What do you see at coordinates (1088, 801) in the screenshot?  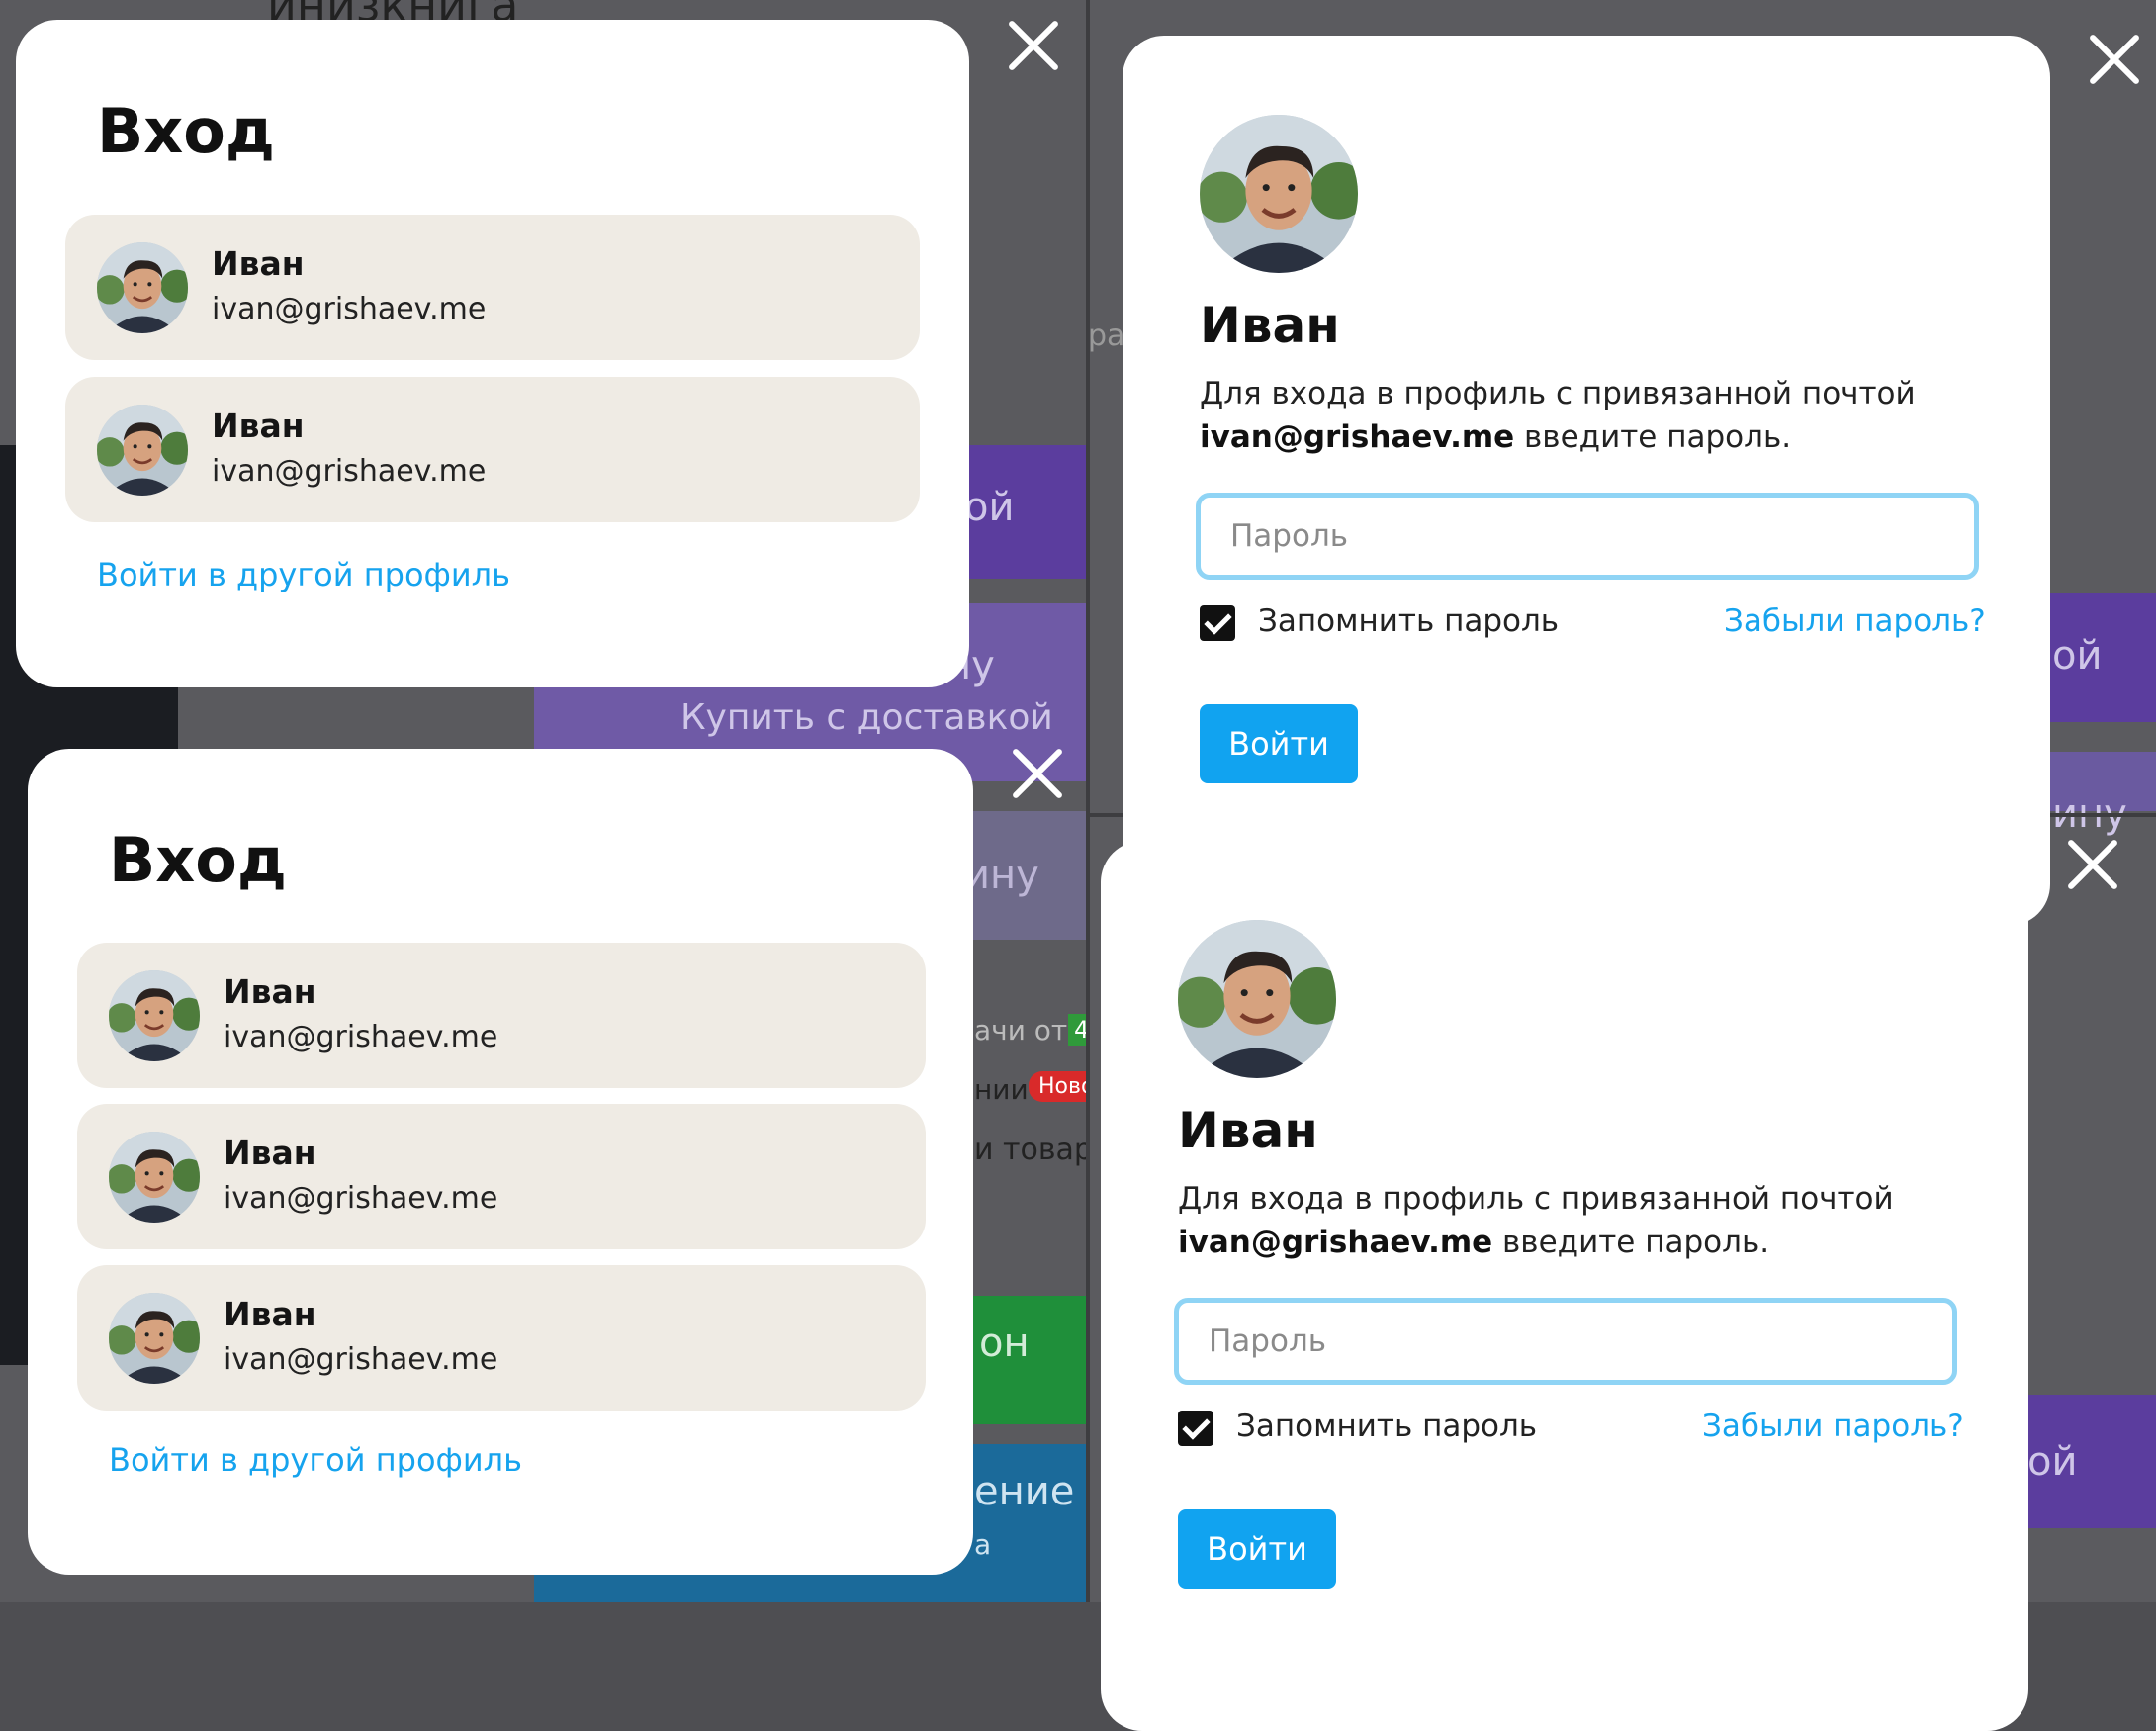 I see `panel-divider-vertical` at bounding box center [1088, 801].